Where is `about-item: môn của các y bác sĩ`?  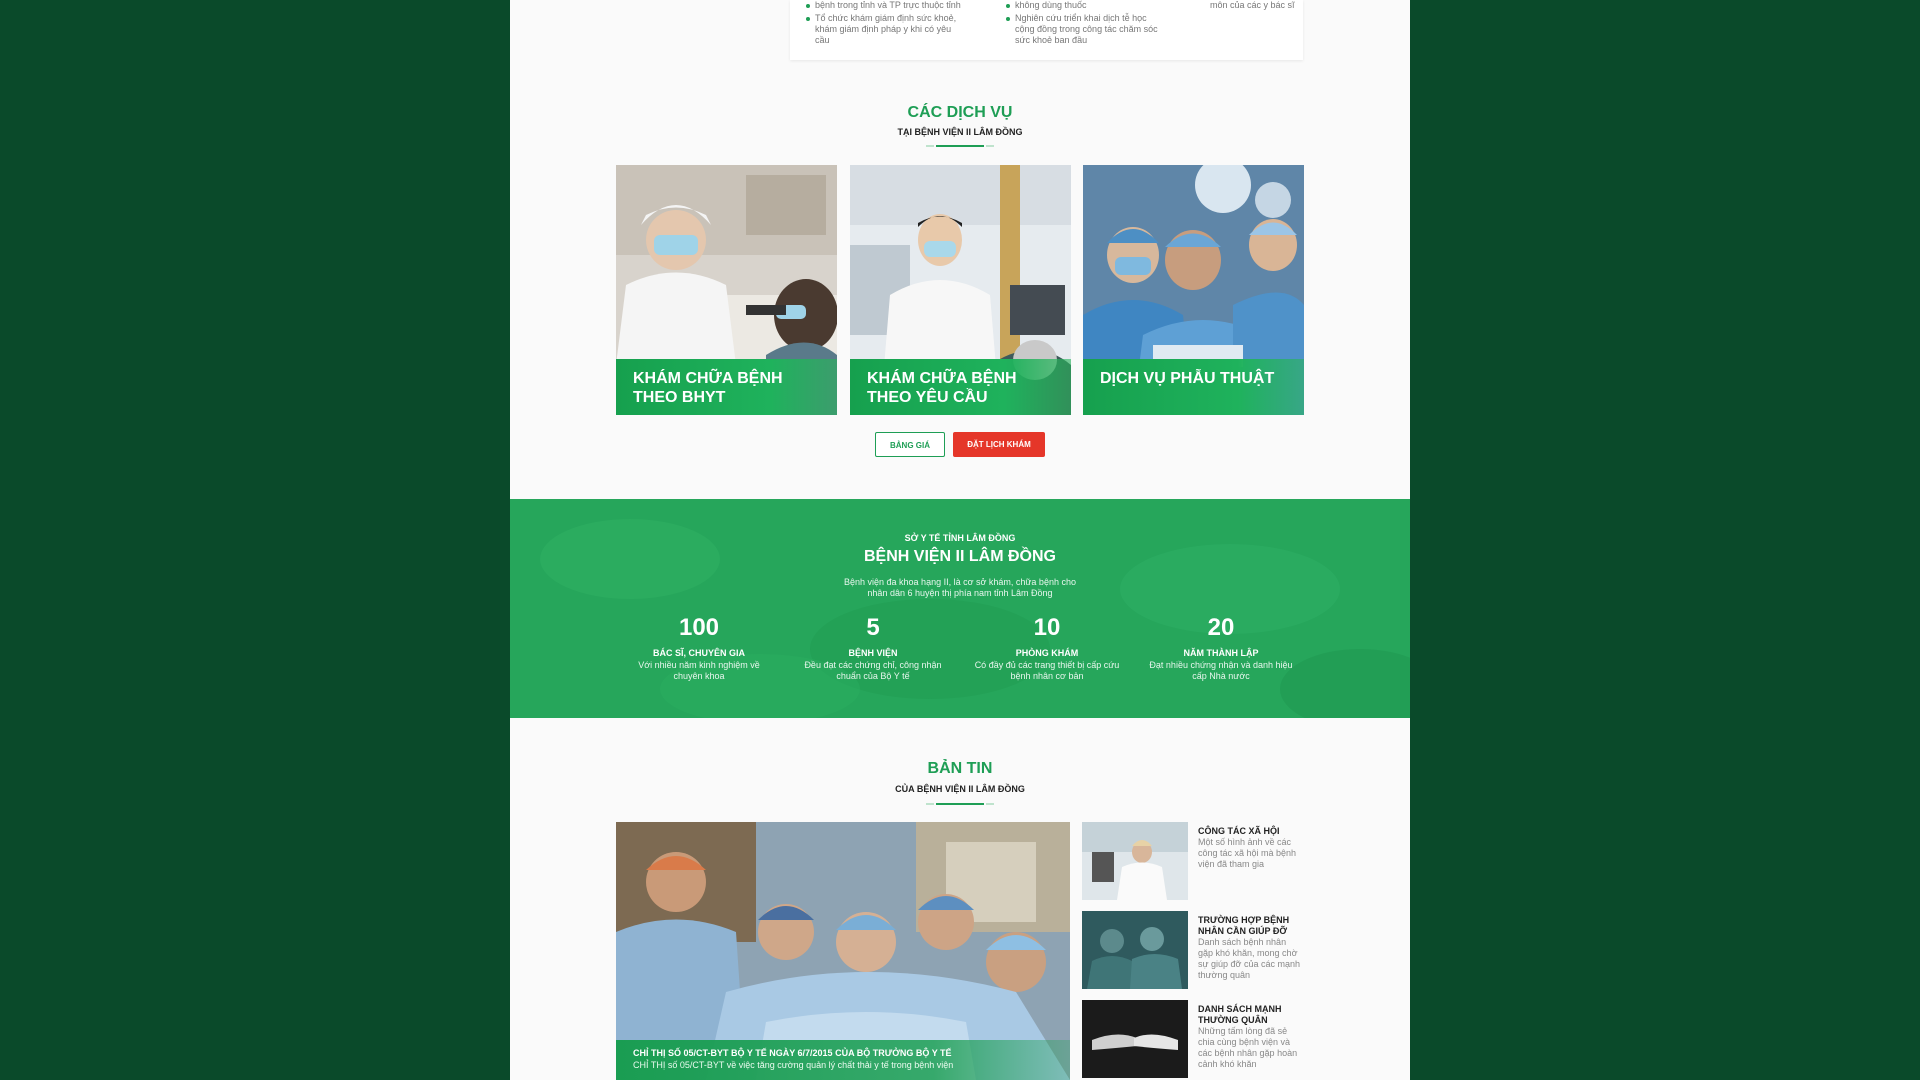
about-item: môn của các y bác sĩ is located at coordinates (1252, 5).